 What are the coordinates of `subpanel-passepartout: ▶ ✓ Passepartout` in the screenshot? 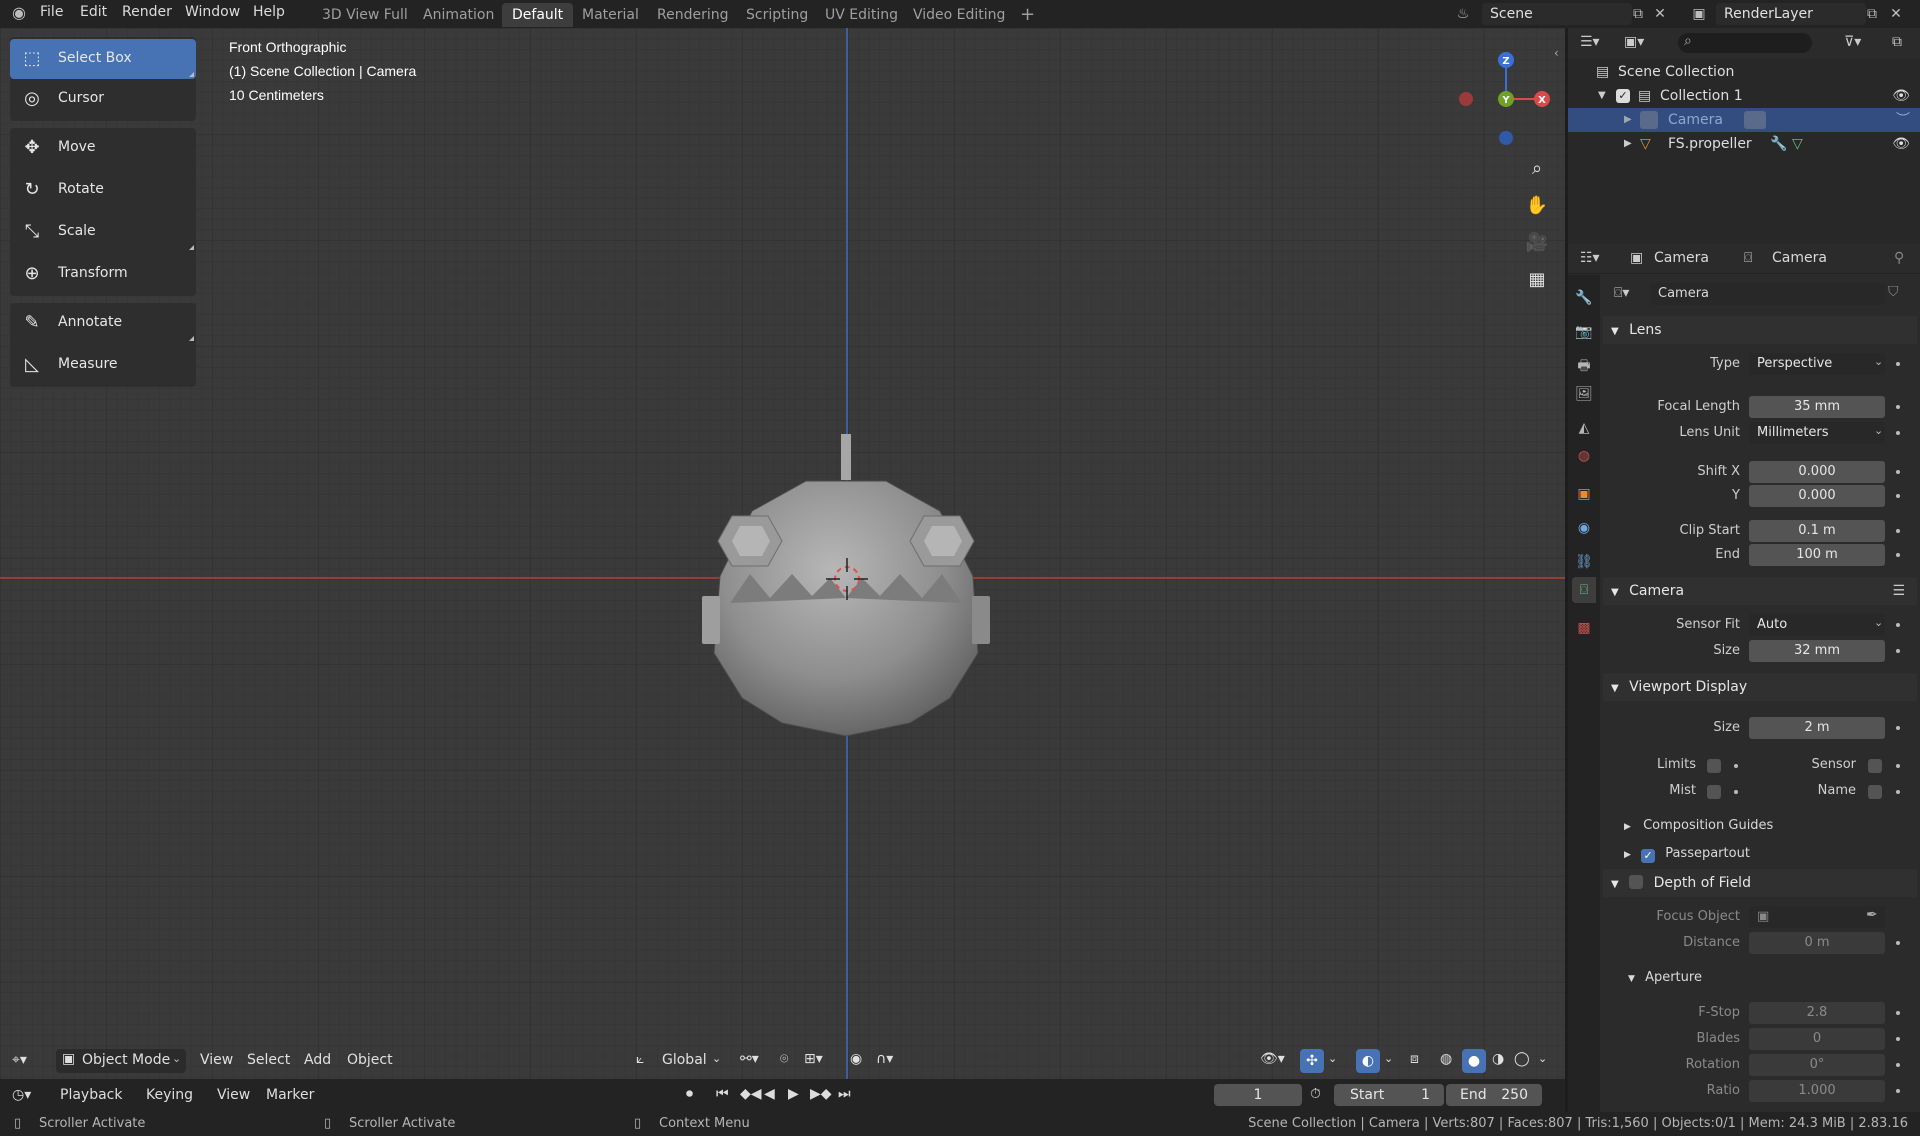 It's located at (1687, 854).